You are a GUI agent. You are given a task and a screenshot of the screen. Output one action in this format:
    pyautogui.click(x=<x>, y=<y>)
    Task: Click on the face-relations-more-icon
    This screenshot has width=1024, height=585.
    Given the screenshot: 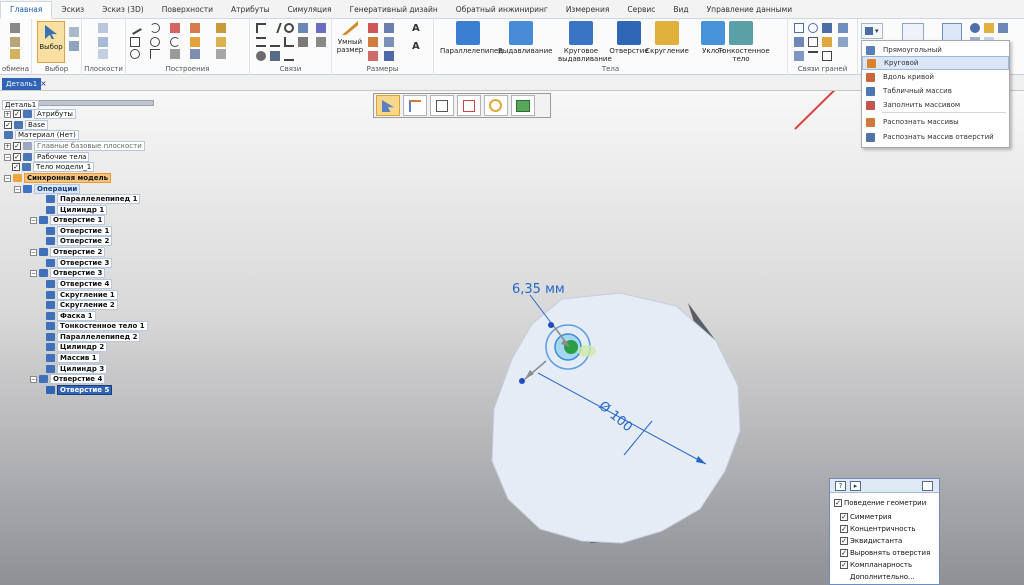 What is the action you would take?
    pyautogui.click(x=843, y=28)
    